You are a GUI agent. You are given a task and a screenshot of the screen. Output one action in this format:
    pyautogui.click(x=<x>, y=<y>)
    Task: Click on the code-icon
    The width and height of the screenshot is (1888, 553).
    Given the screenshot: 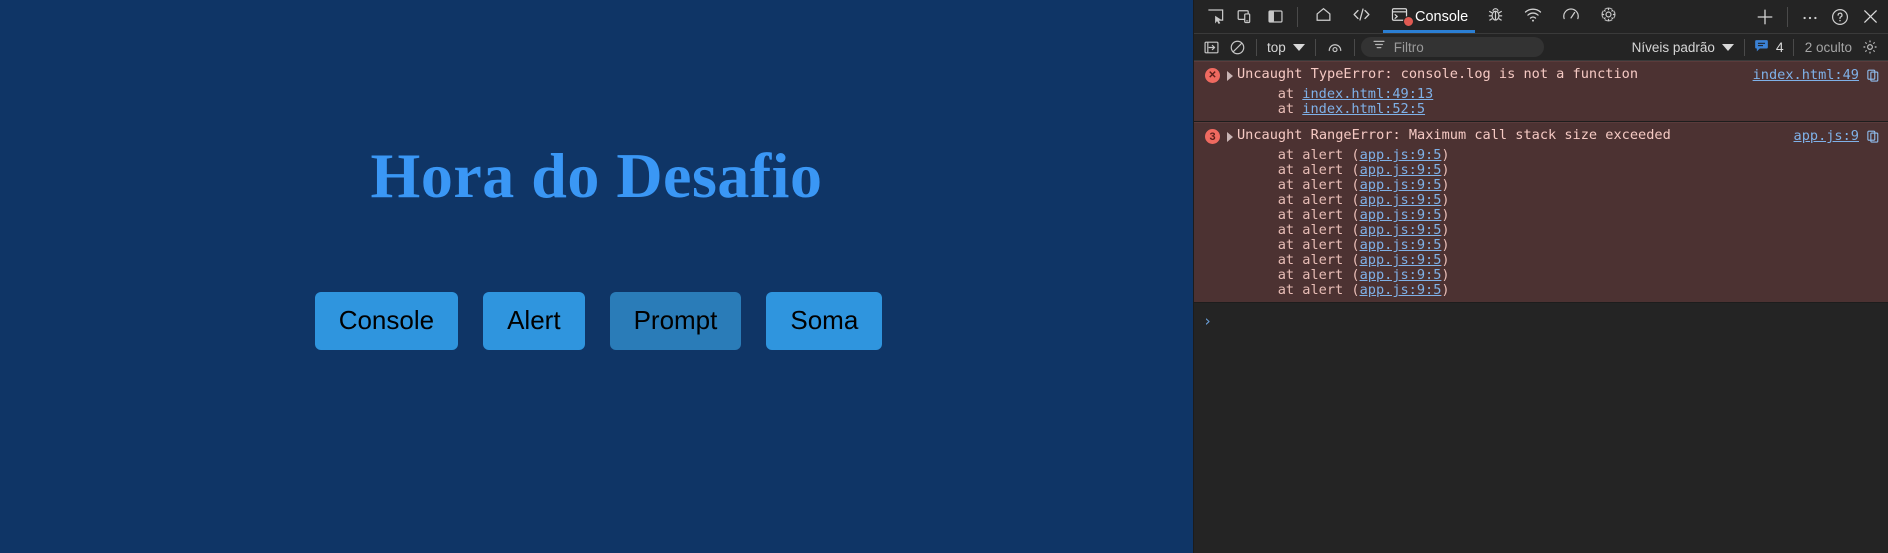 What is the action you would take?
    pyautogui.click(x=1361, y=17)
    